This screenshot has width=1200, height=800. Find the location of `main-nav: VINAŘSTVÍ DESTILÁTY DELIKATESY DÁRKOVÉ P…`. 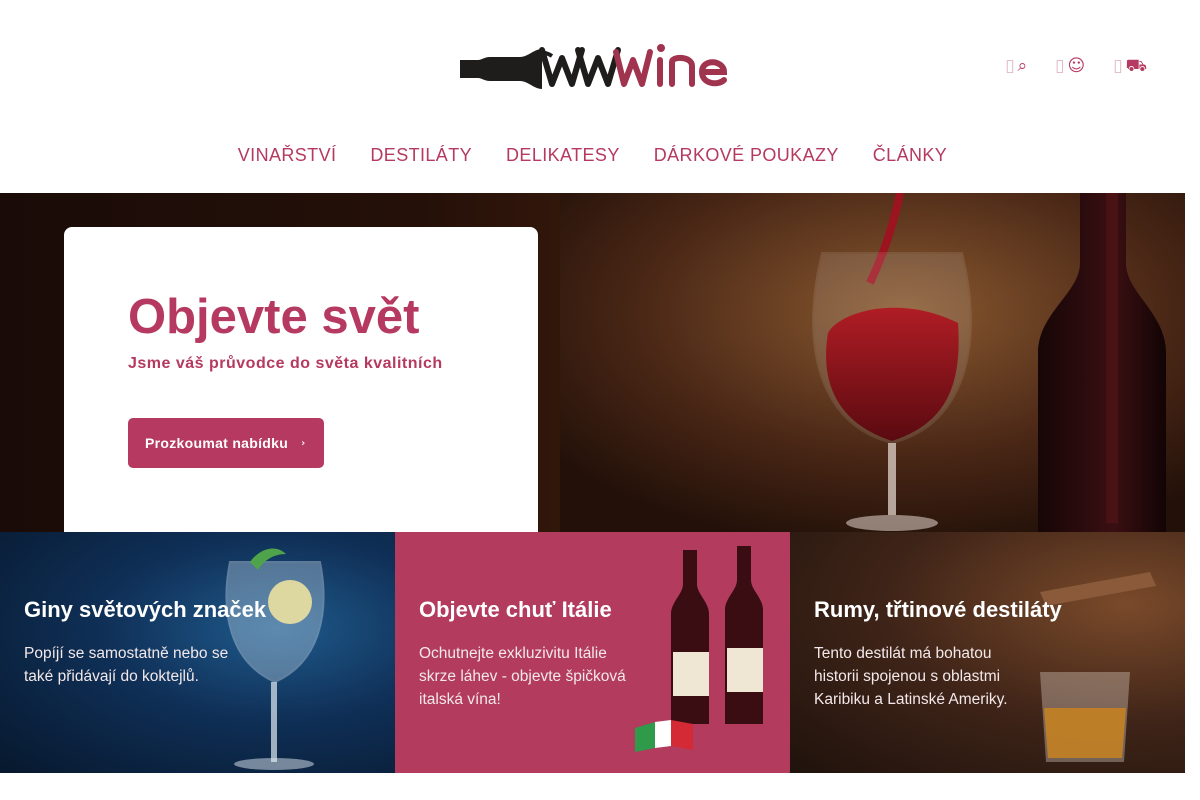

main-nav: VINAŘSTVÍ DESTILÁTY DELIKATESY DÁRKOVÉ P… is located at coordinates (592, 155).